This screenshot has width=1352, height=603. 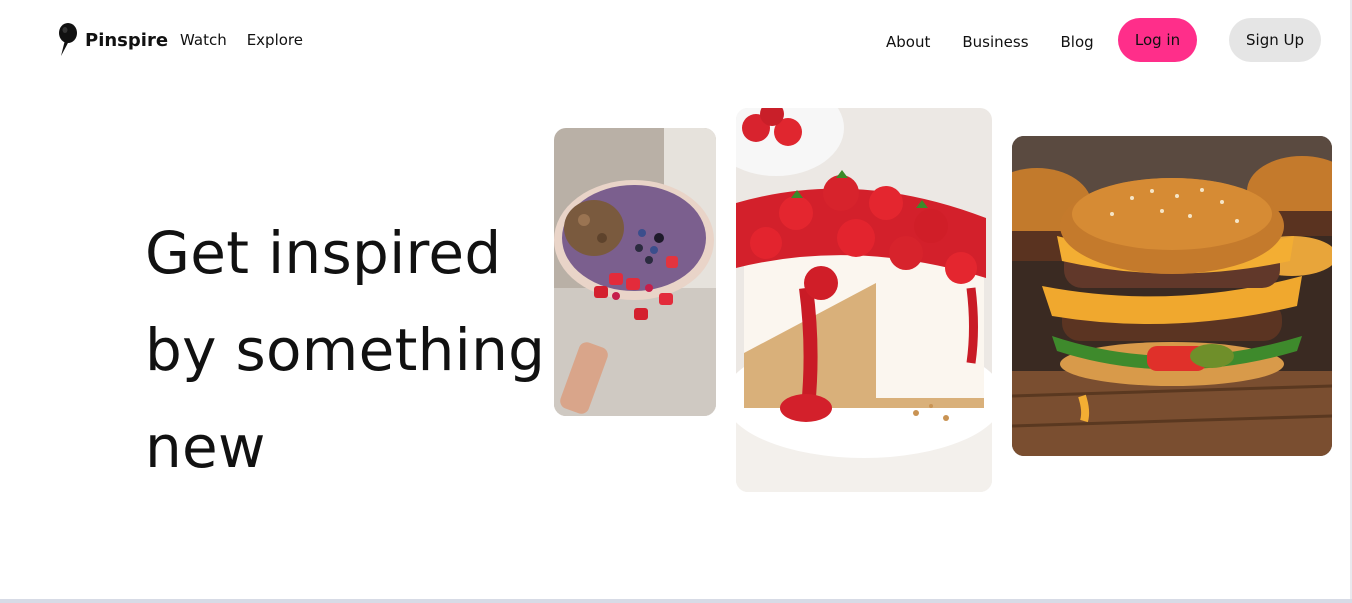 I want to click on nav-link-business: Business, so click(x=995, y=42).